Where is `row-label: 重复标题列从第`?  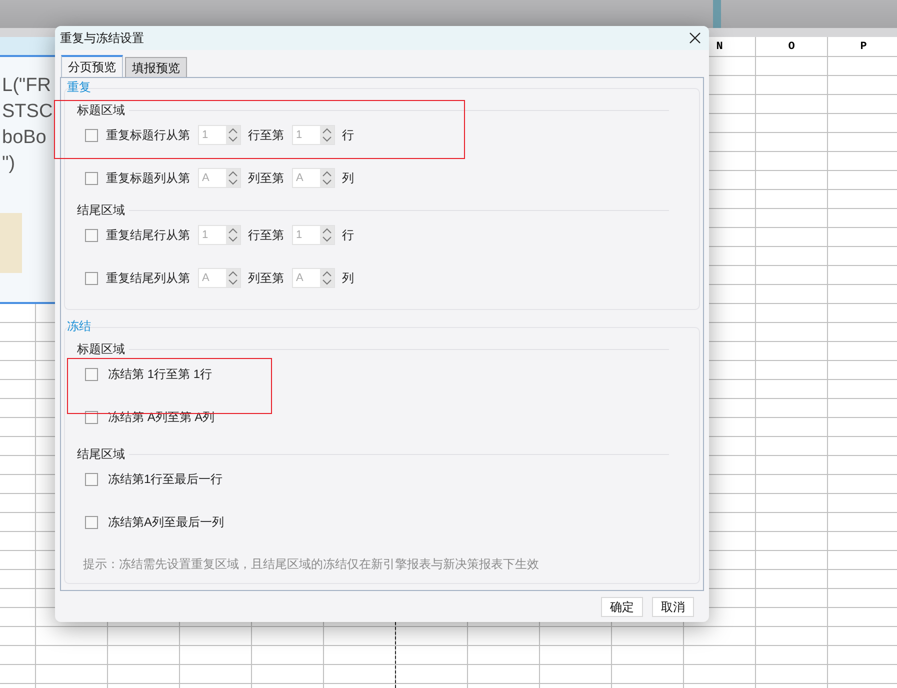
row-label: 重复标题列从第 is located at coordinates (148, 178).